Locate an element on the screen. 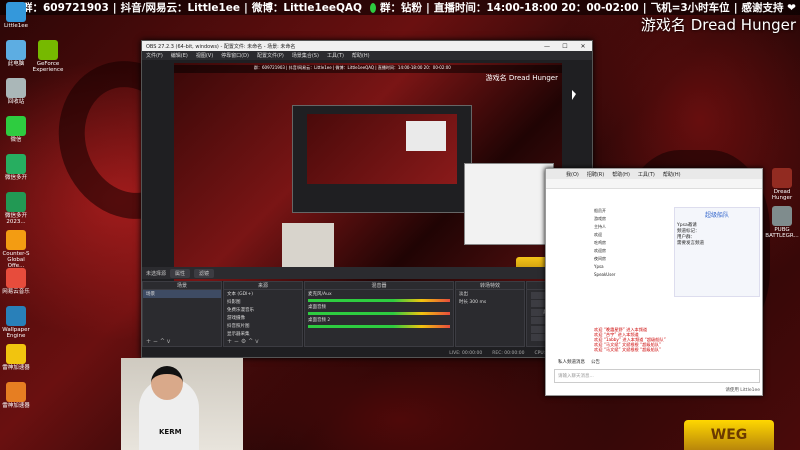 This screenshot has width=800, height=450. chat-menu-item: 我(O) is located at coordinates (572, 174).